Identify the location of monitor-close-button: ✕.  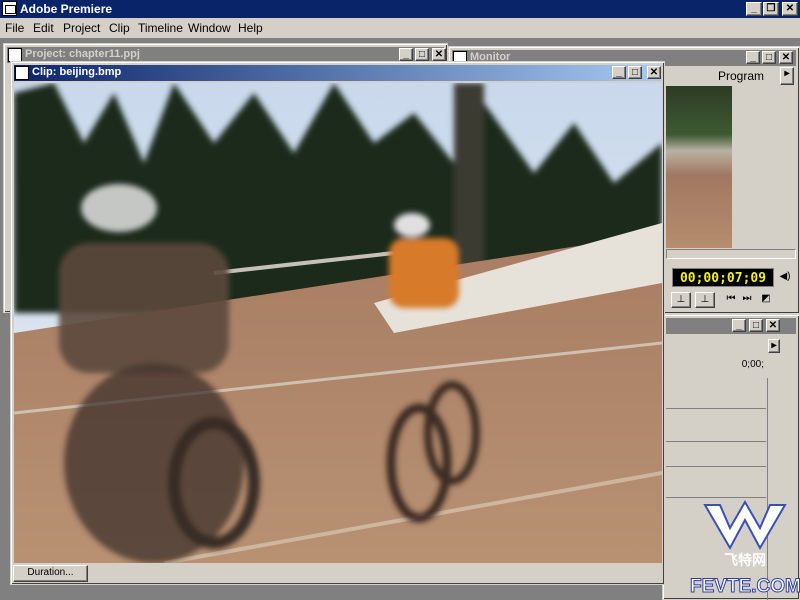
(786, 57).